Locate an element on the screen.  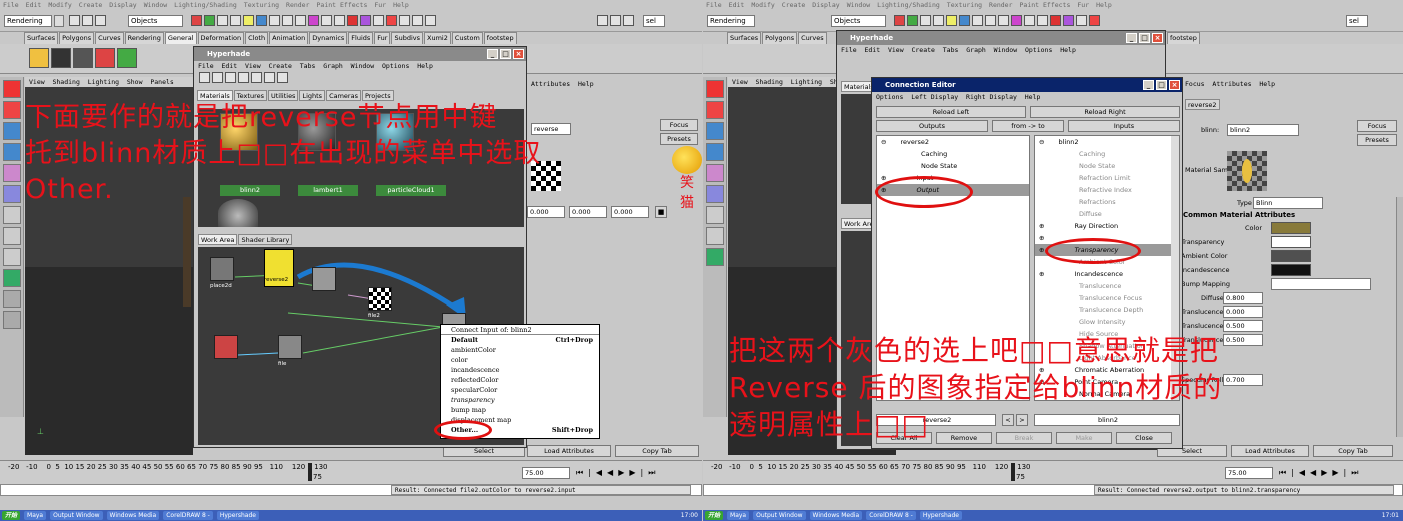
task-output-window-r: Output Window is located at coordinates (779, 515).